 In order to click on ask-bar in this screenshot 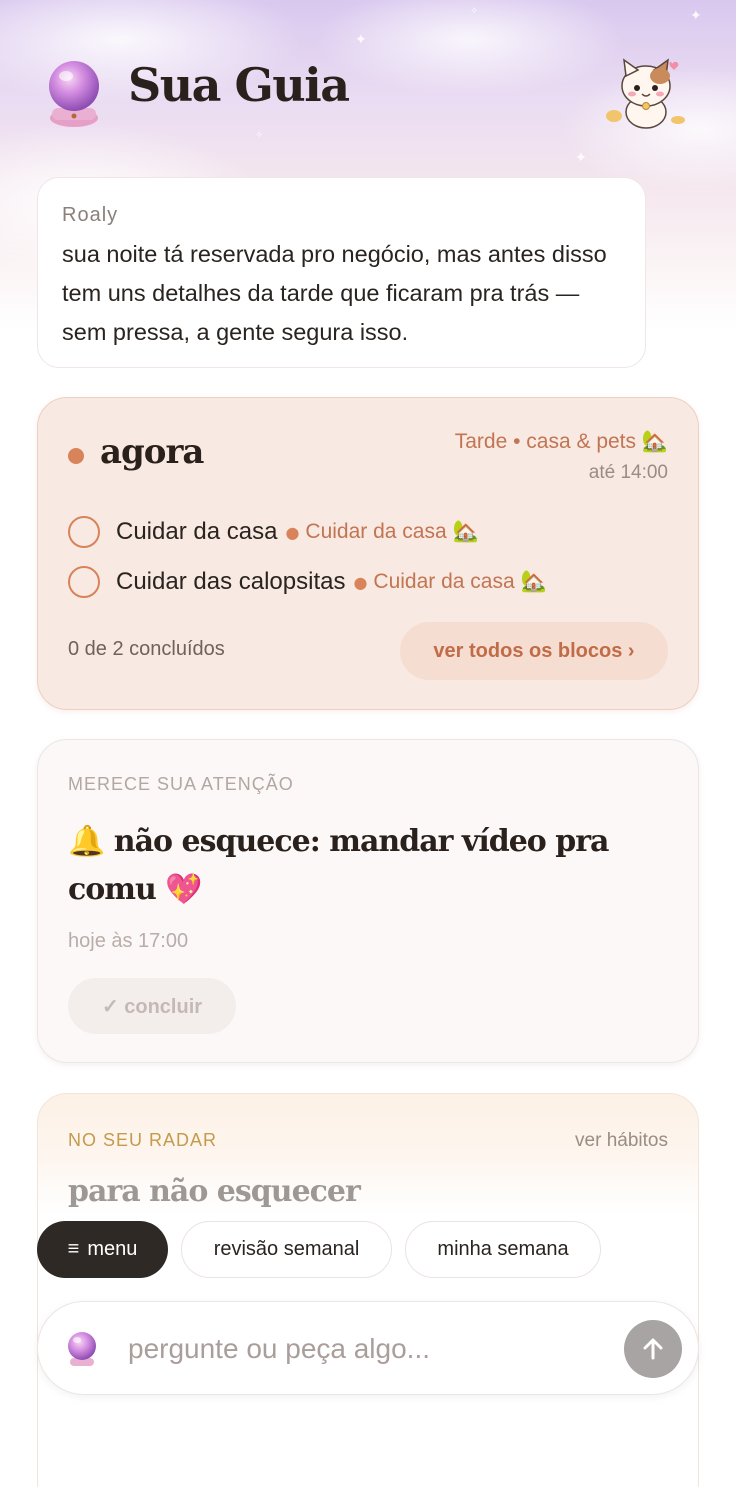, I will do `click(368, 1348)`.